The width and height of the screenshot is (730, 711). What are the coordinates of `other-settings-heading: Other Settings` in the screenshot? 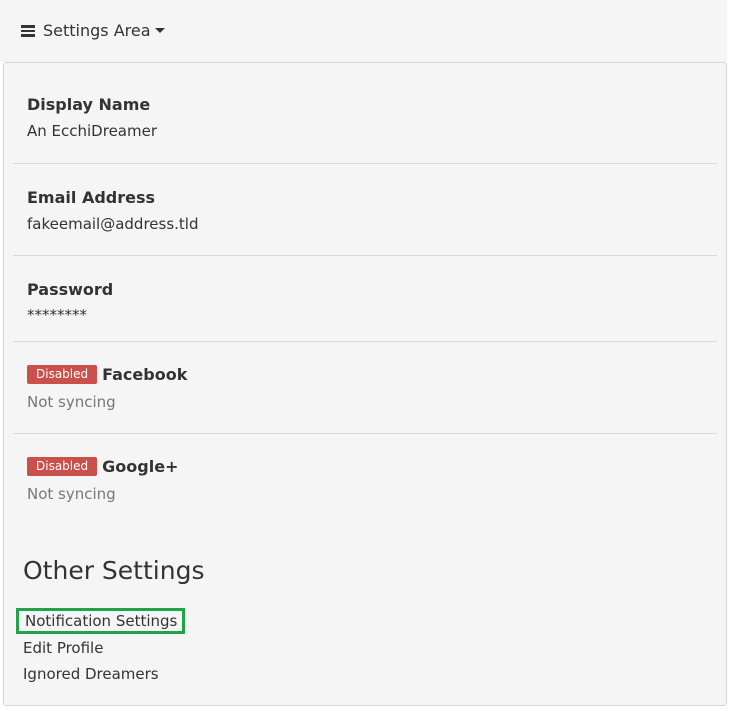 It's located at (114, 570).